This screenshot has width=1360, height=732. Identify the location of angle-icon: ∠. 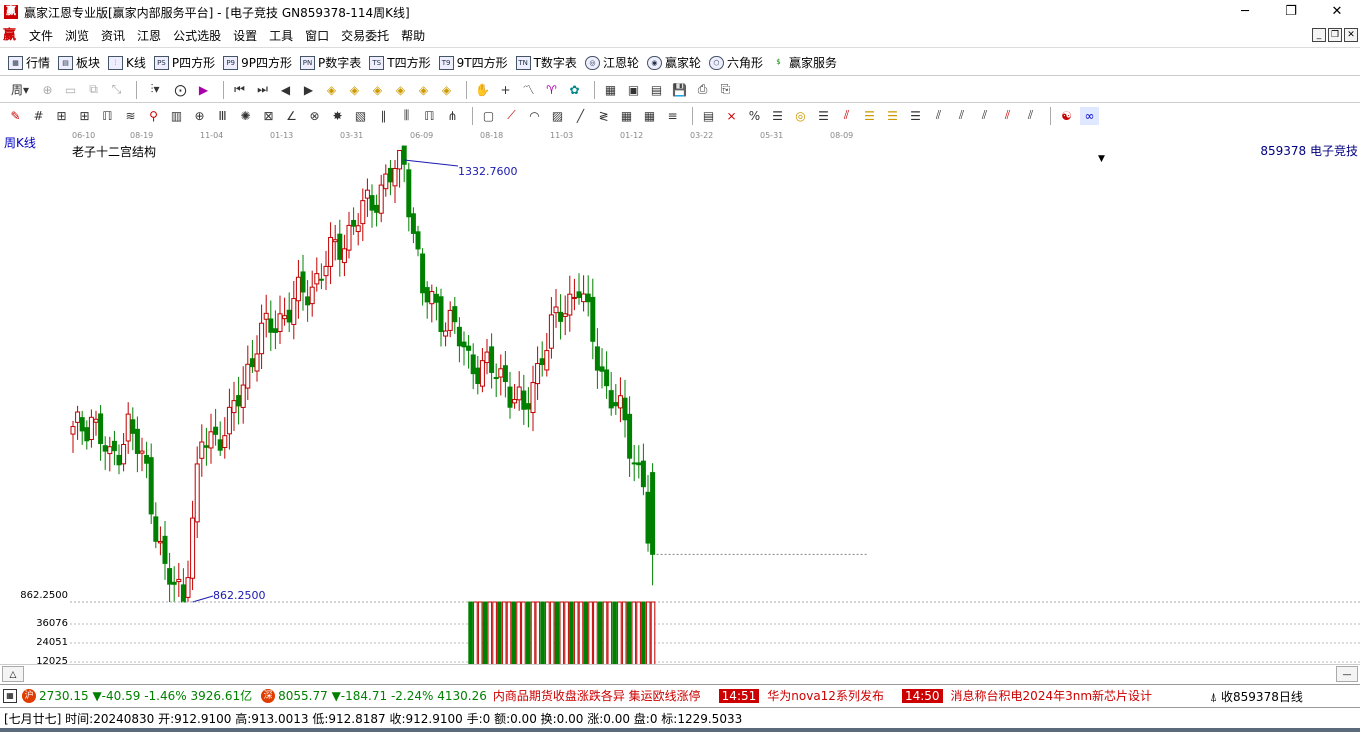
(291, 116).